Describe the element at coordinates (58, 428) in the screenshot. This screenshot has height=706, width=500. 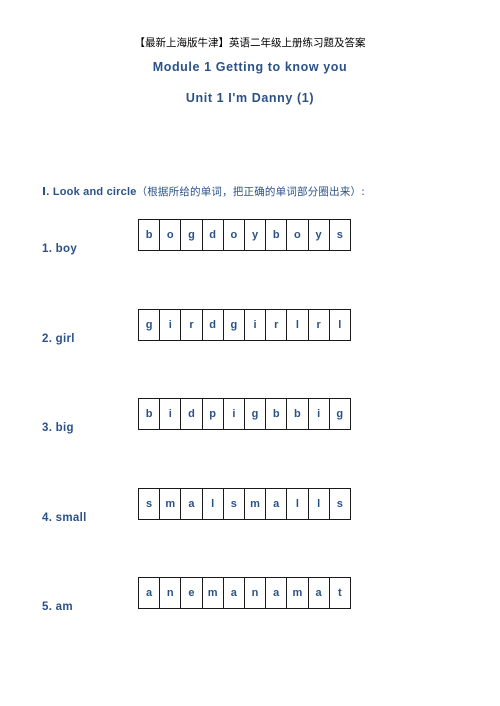
I see `exercise-item-label: 3. big` at that location.